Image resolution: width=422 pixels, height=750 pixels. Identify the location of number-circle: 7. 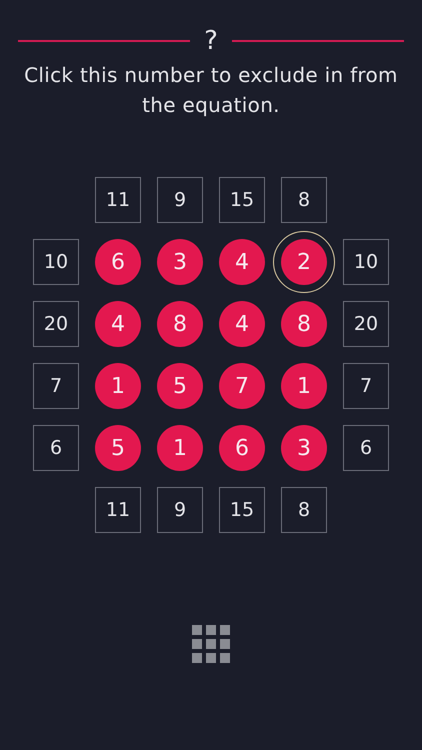
(242, 386).